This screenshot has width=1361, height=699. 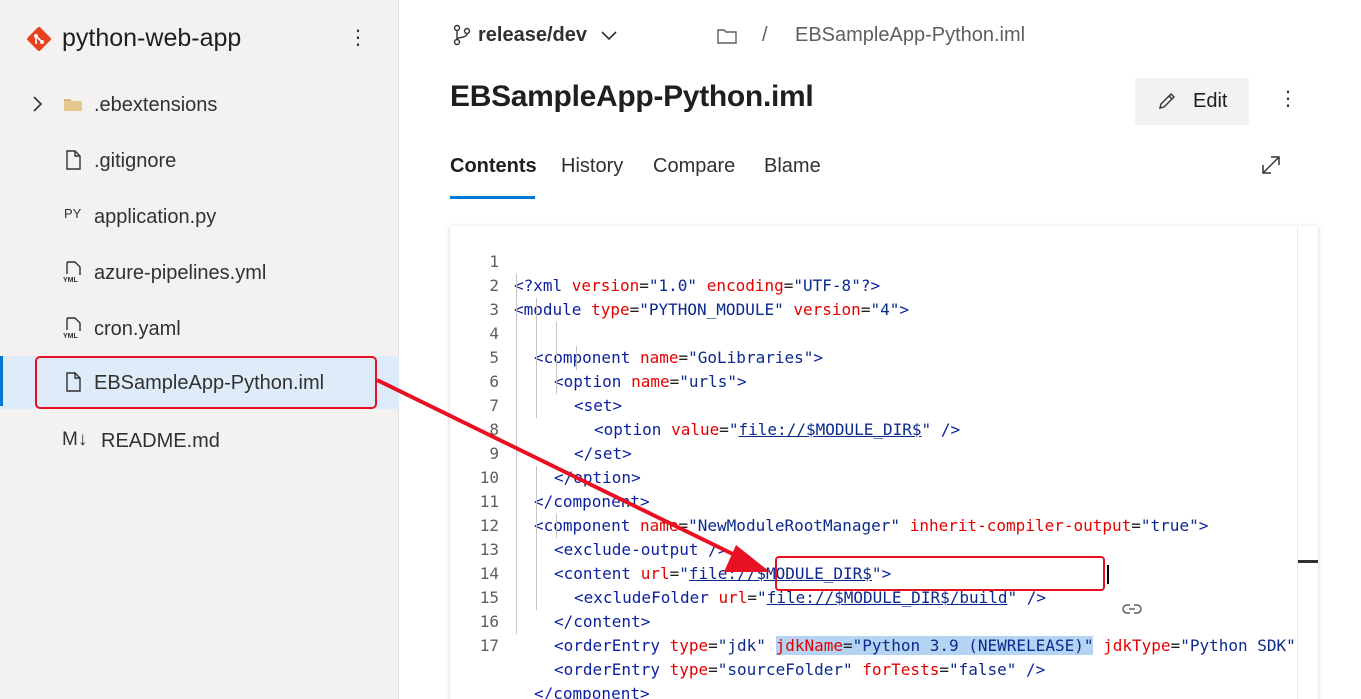 What do you see at coordinates (532, 35) in the screenshot?
I see `branch-name: release/dev` at bounding box center [532, 35].